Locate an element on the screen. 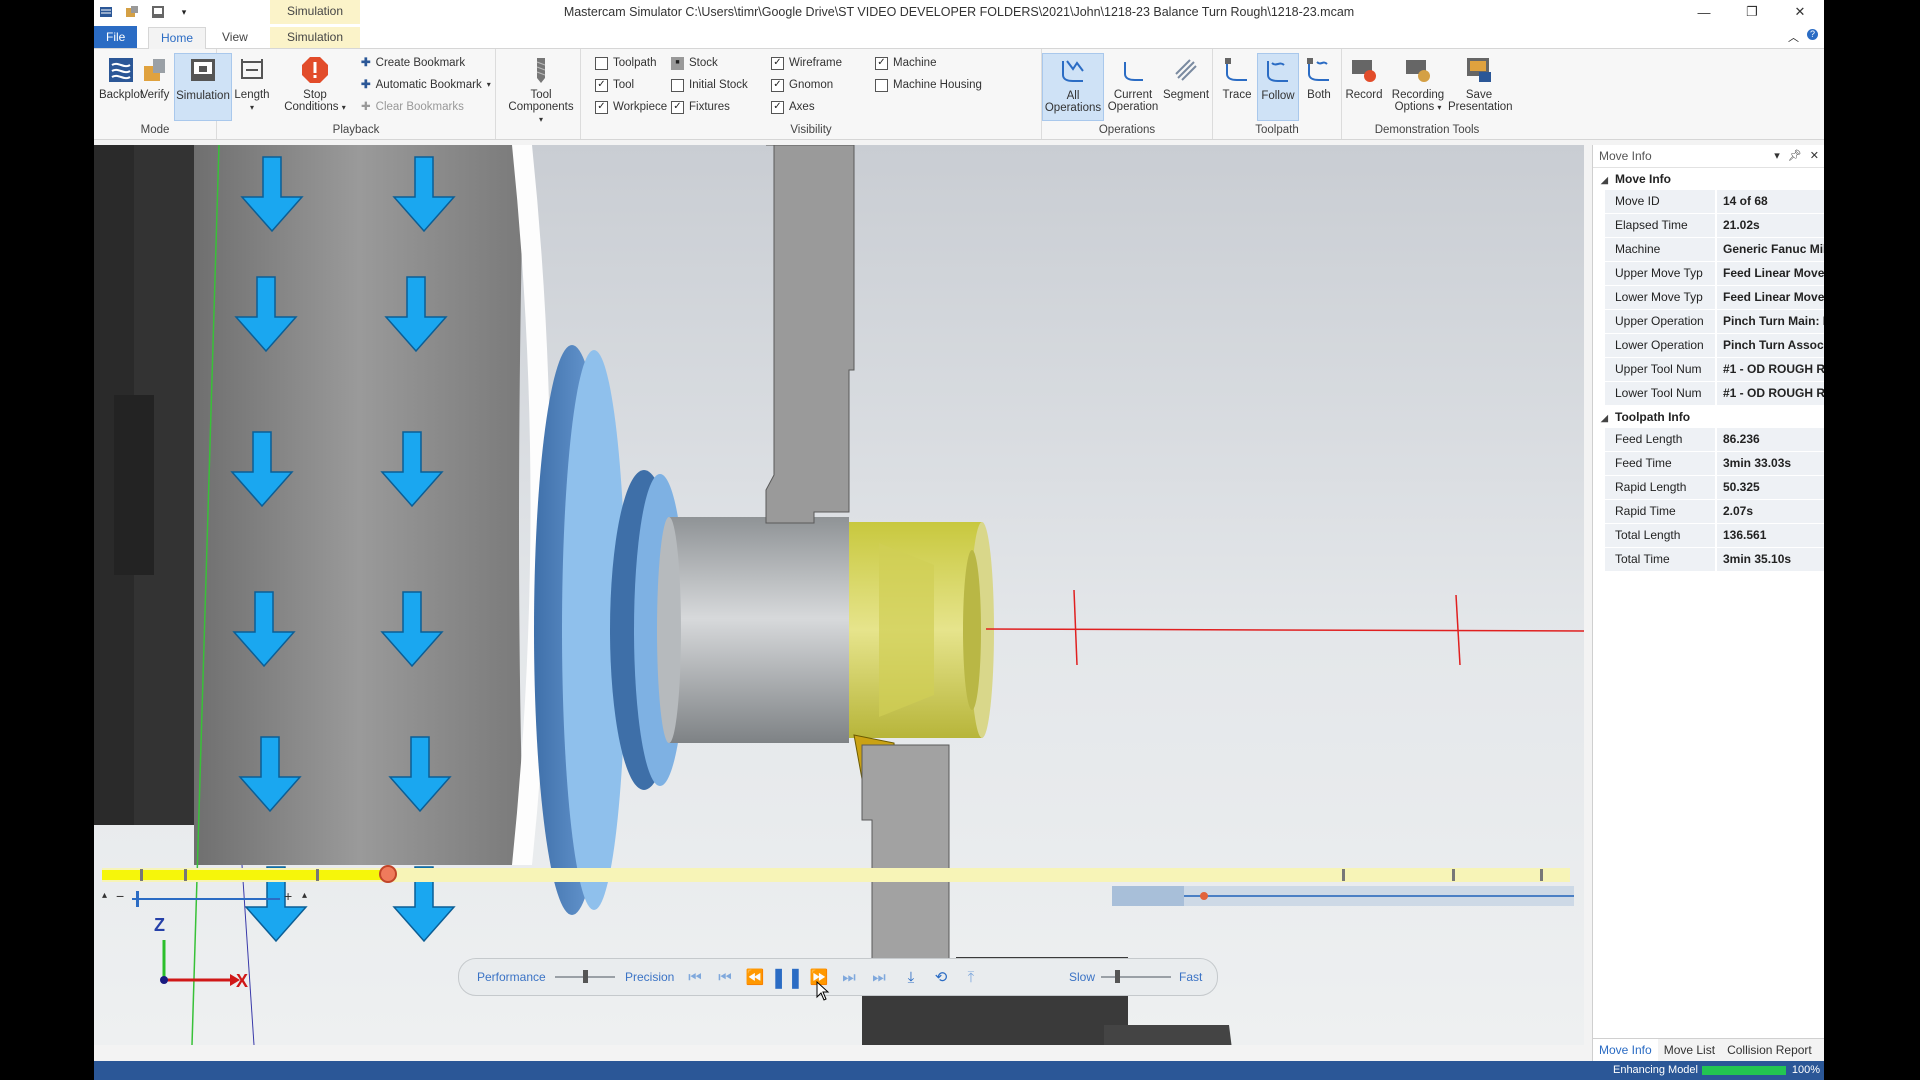  tab-move-list: Move List is located at coordinates (1689, 1050).